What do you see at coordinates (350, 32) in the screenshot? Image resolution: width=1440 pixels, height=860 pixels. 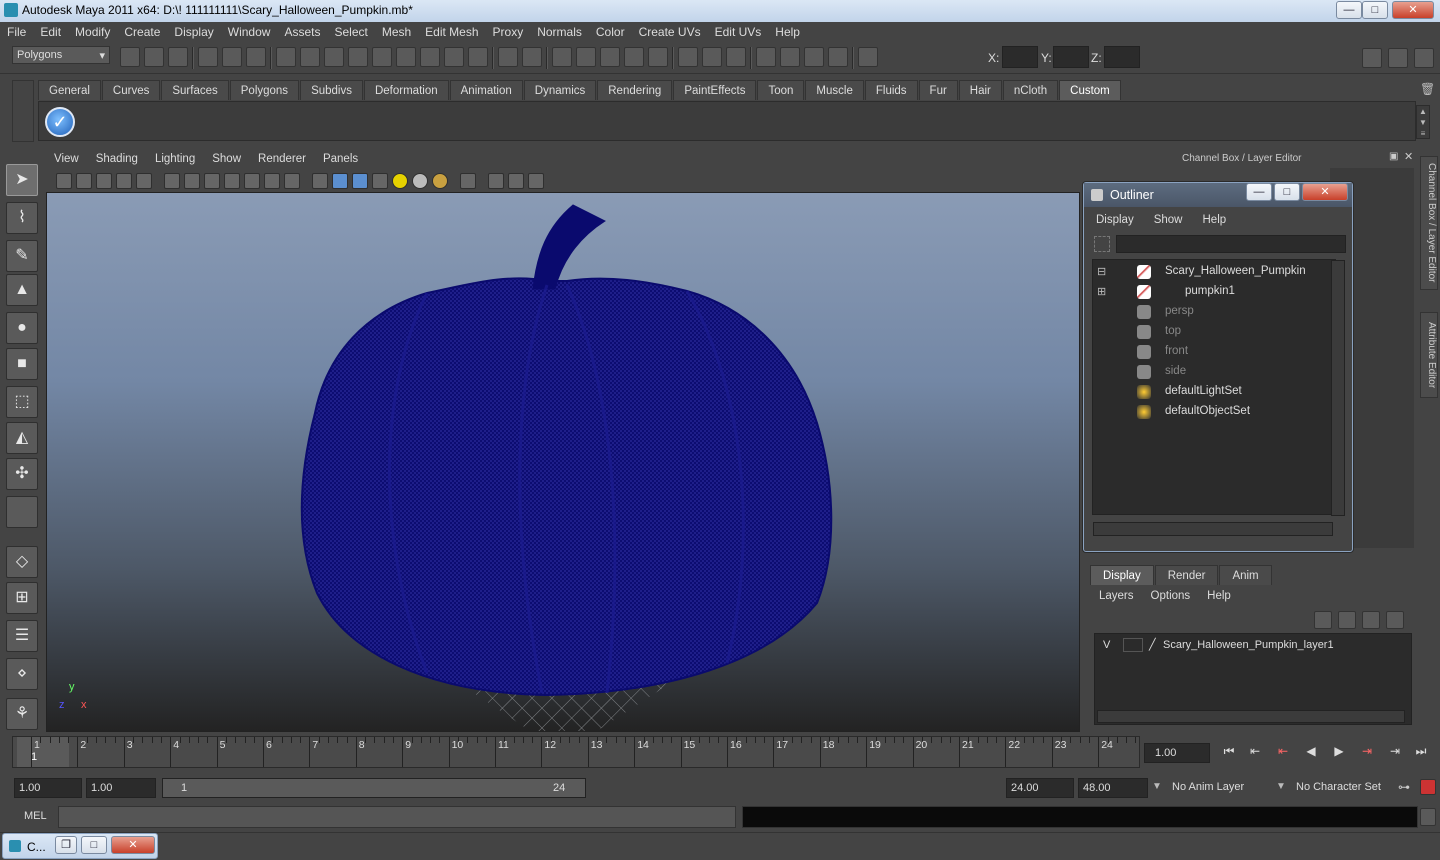 I see `menu-select: Select` at bounding box center [350, 32].